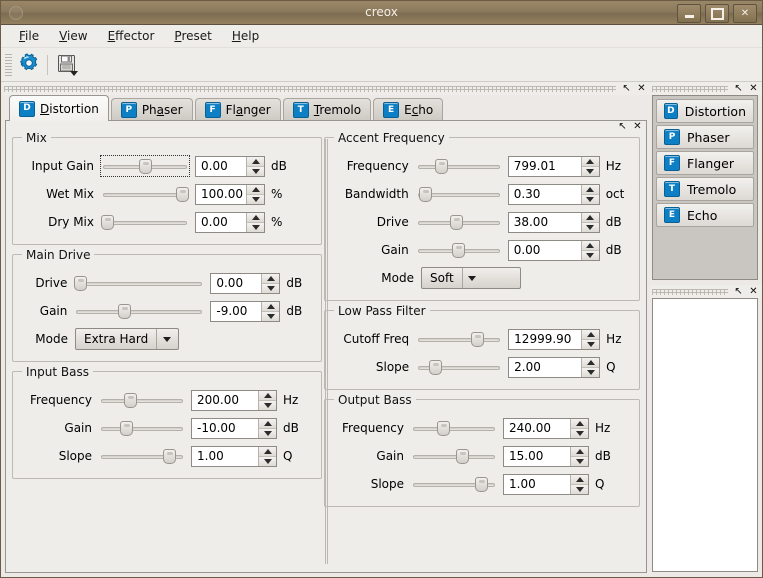 The height and width of the screenshot is (578, 763). I want to click on spinbox-value-gain: 15.00, so click(537, 456).